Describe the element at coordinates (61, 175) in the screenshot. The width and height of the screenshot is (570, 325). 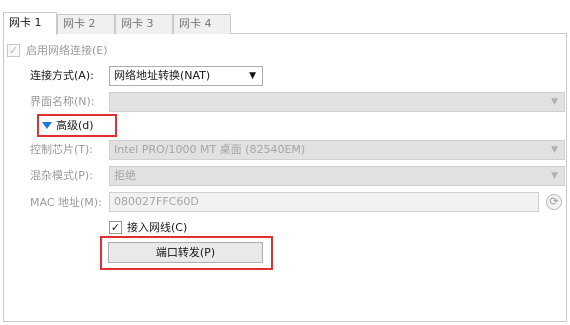
I see `promiscuous-mode-label: 混杂模式(P):` at that location.